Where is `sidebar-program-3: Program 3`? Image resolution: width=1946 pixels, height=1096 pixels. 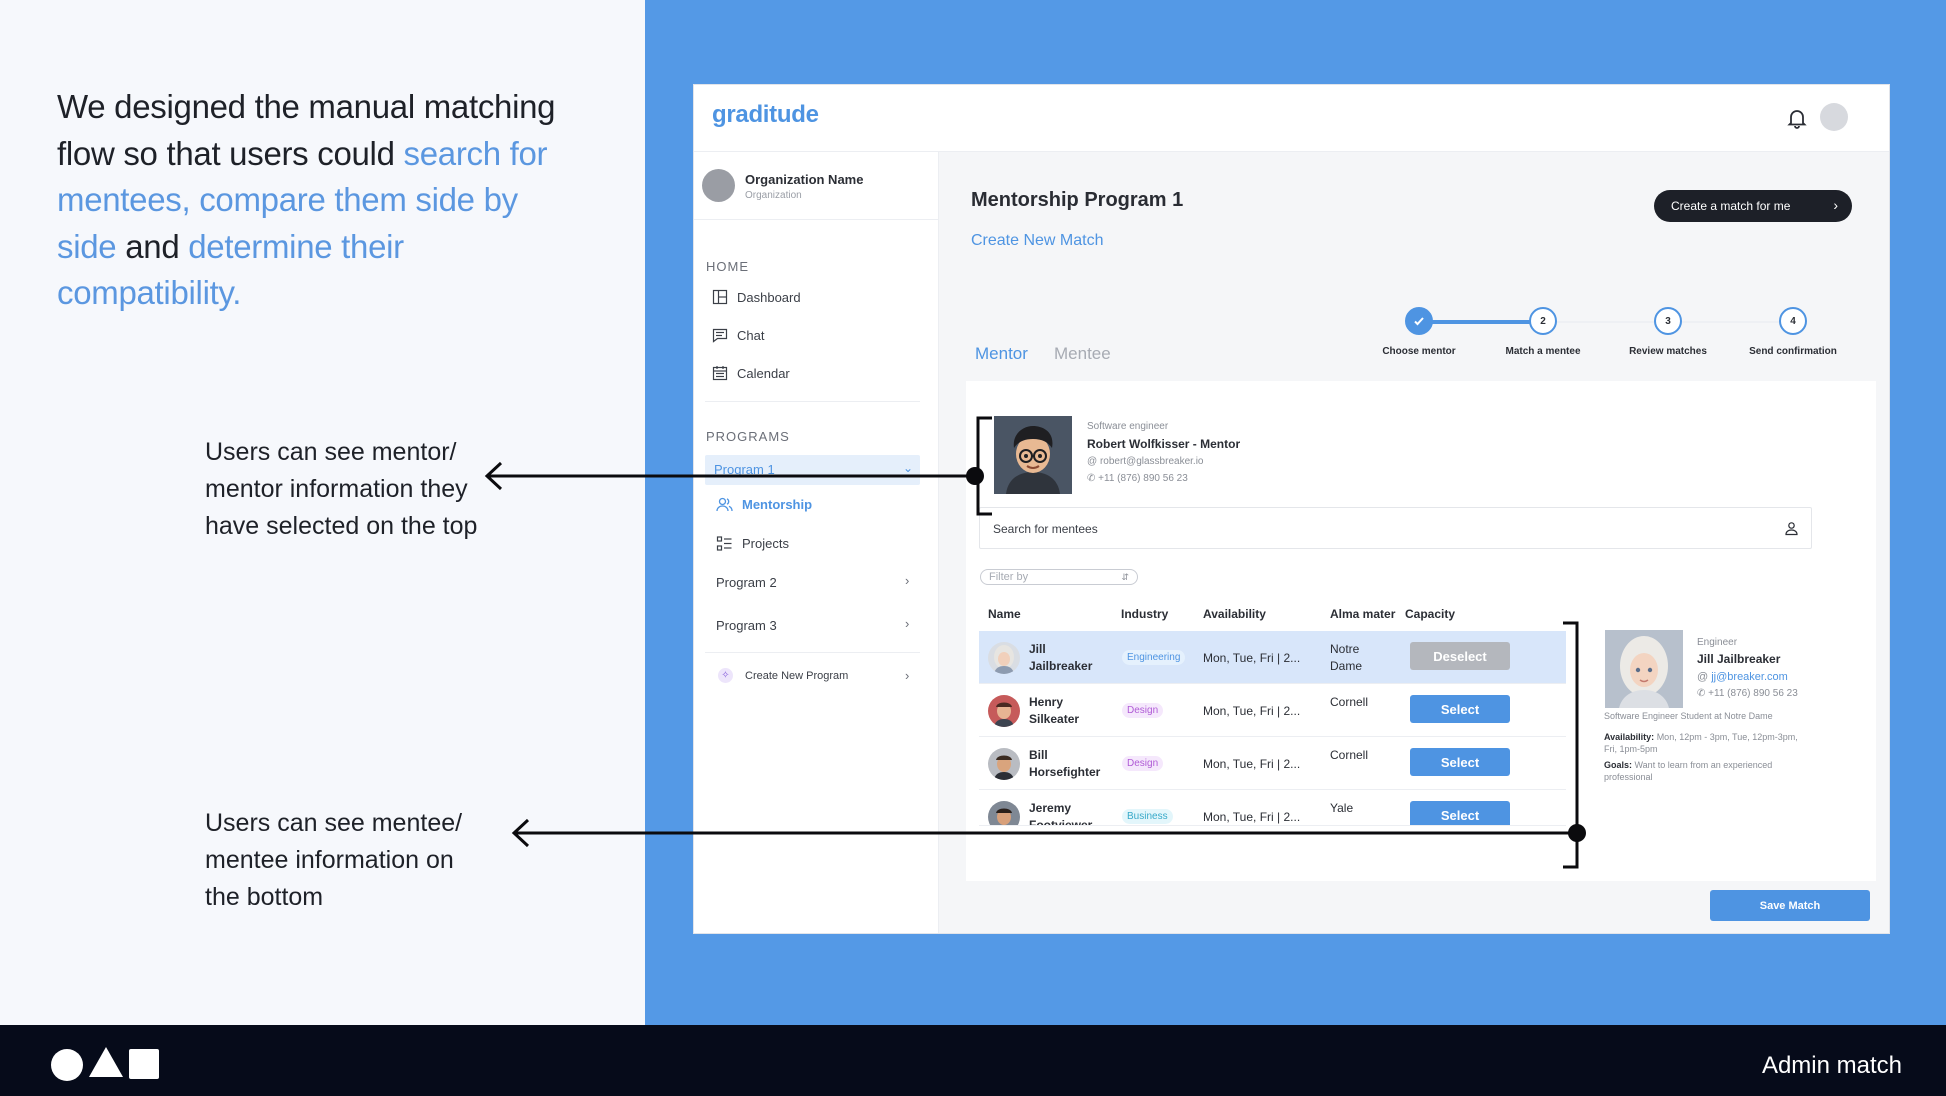 sidebar-program-3: Program 3 is located at coordinates (746, 625).